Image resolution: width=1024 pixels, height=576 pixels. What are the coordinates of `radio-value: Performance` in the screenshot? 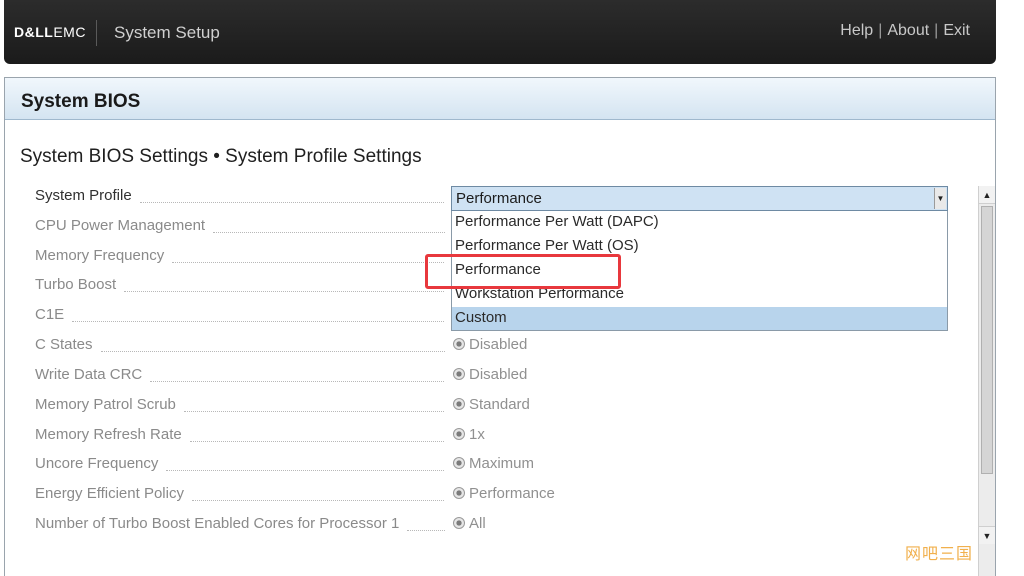 It's located at (512, 493).